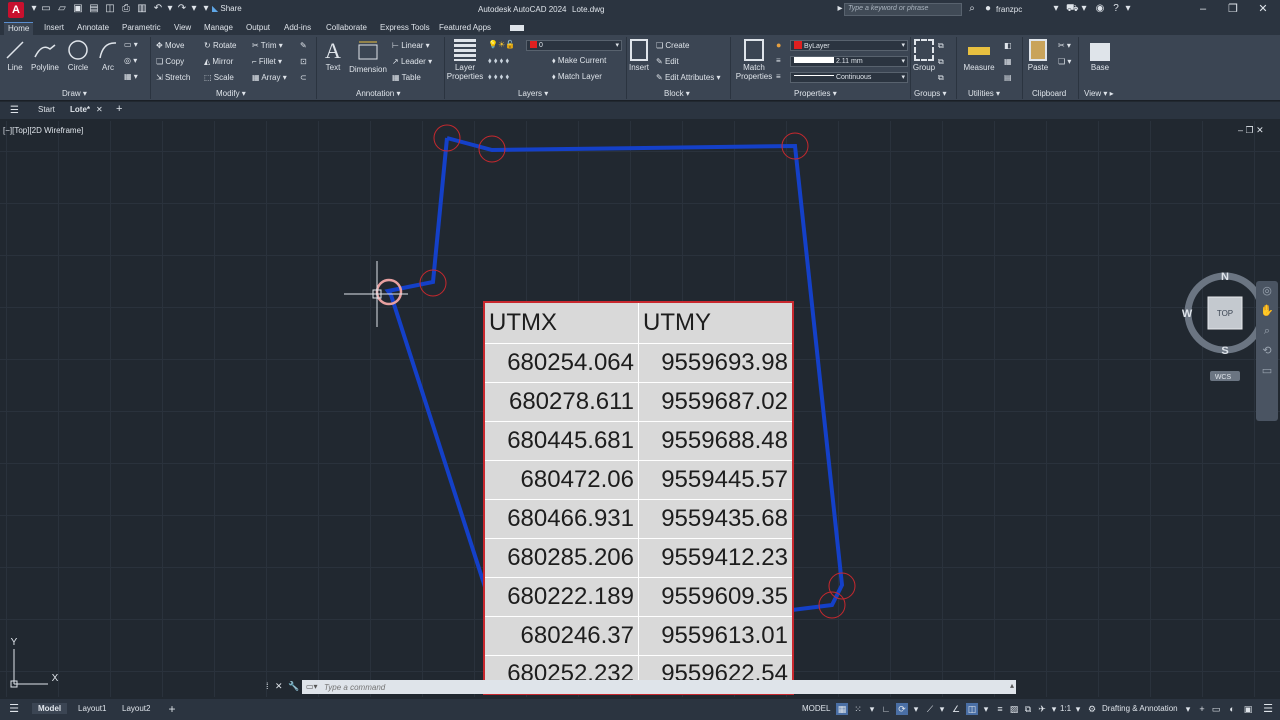 This screenshot has width=1280, height=720. What do you see at coordinates (406, 77) in the screenshot?
I see `table-button: ▦ Table` at bounding box center [406, 77].